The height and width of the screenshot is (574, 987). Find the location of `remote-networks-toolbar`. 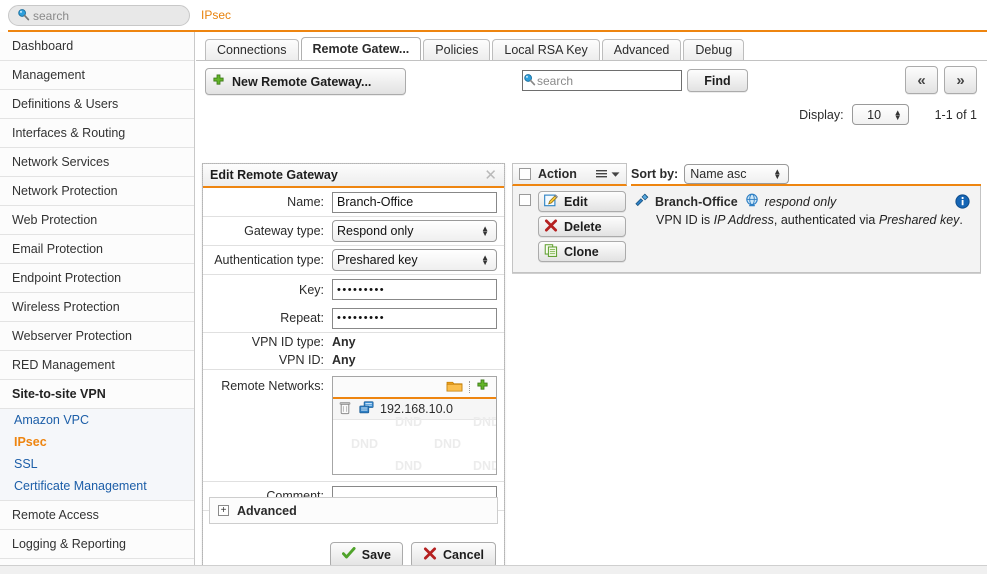

remote-networks-toolbar is located at coordinates (414, 388).